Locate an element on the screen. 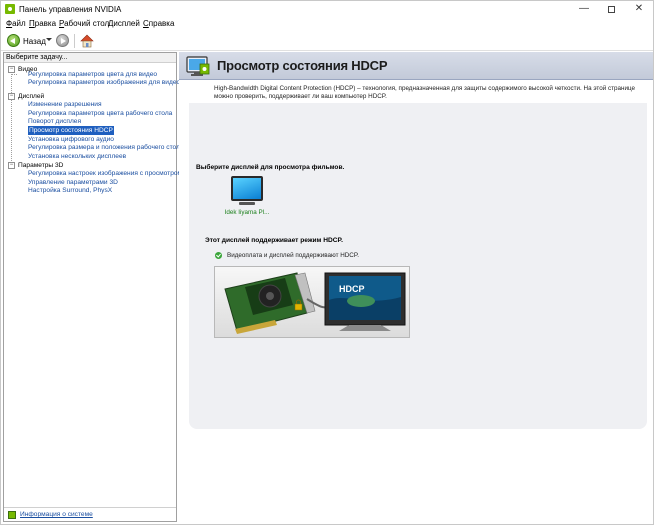 This screenshot has width=654, height=525. back-button-label: Назад is located at coordinates (34, 41).